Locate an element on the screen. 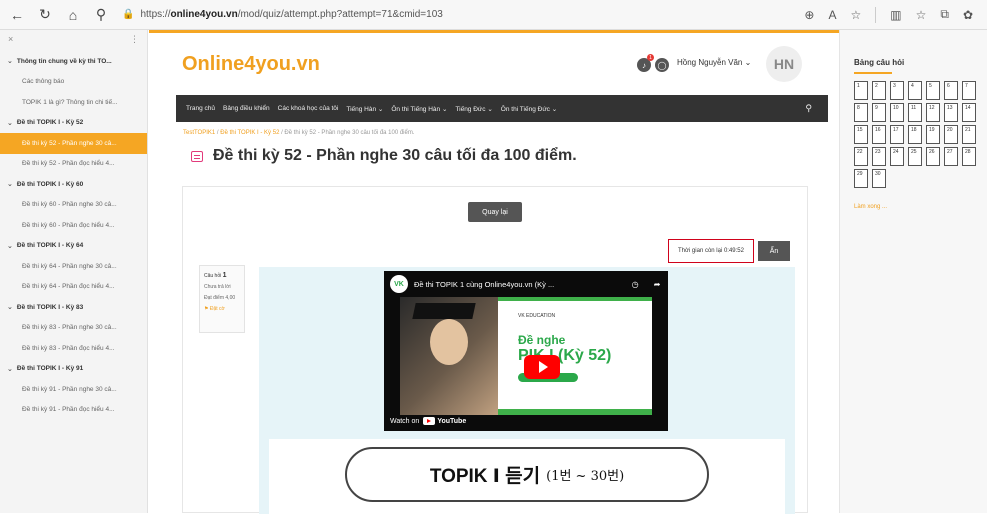  nav-my-courses: Các khoá học của tôi is located at coordinates (308, 108).